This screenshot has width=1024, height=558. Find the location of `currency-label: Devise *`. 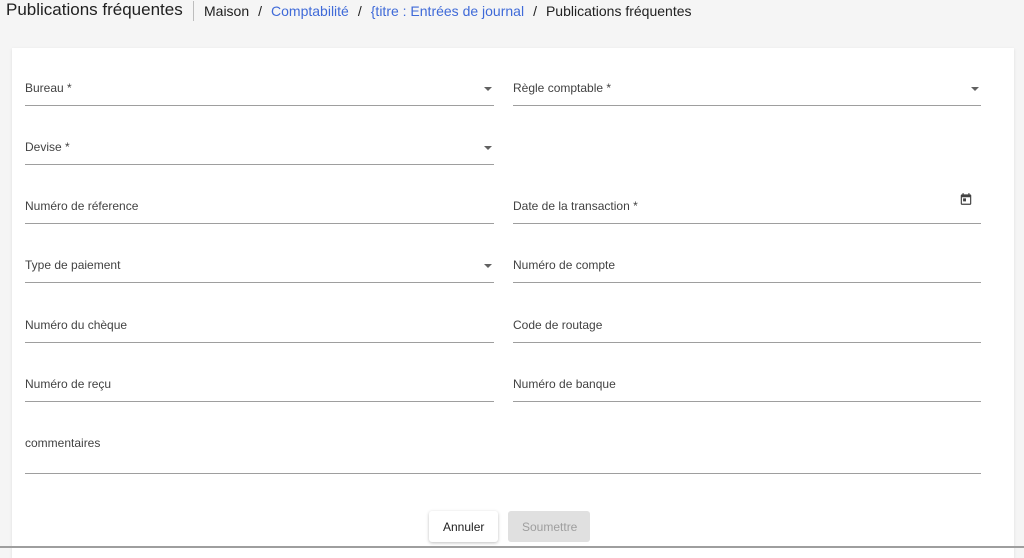

currency-label: Devise * is located at coordinates (47, 147).